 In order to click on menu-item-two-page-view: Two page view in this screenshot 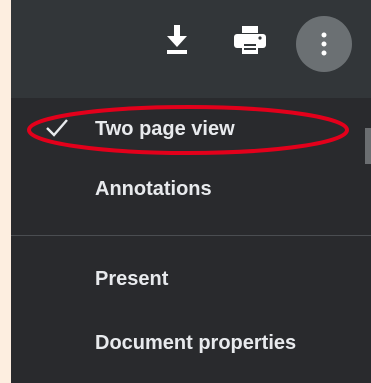, I will do `click(191, 129)`.